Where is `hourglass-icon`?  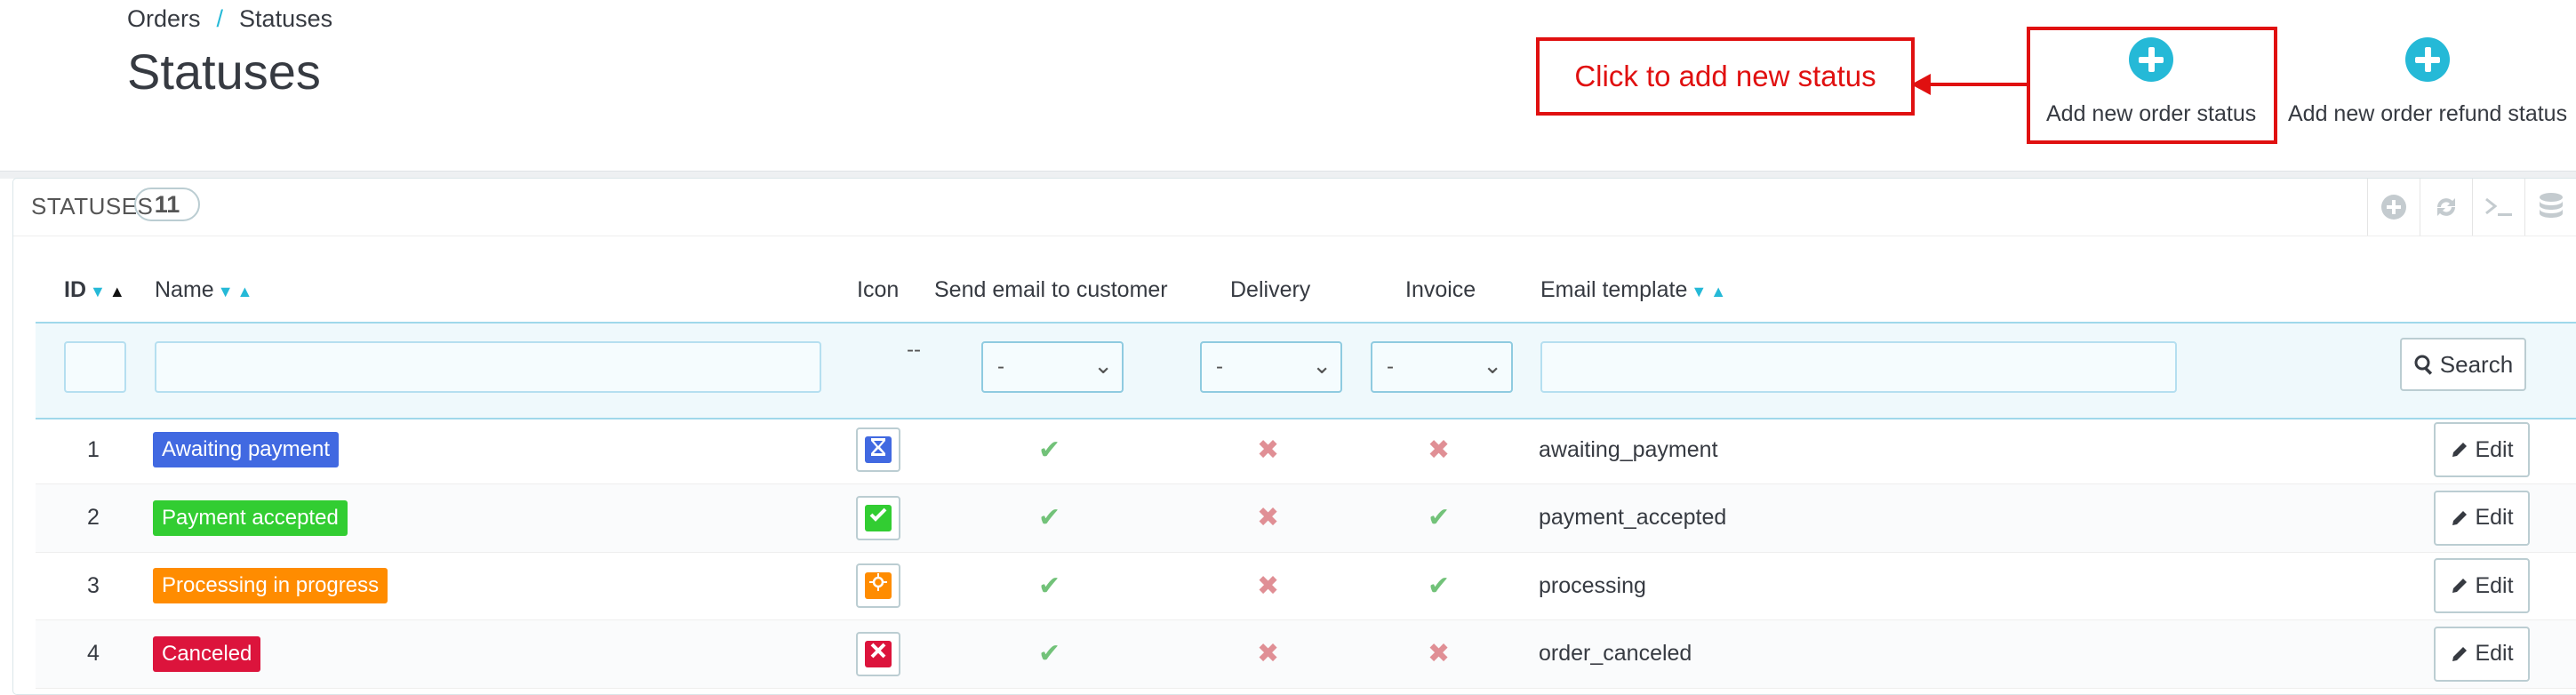 hourglass-icon is located at coordinates (878, 449).